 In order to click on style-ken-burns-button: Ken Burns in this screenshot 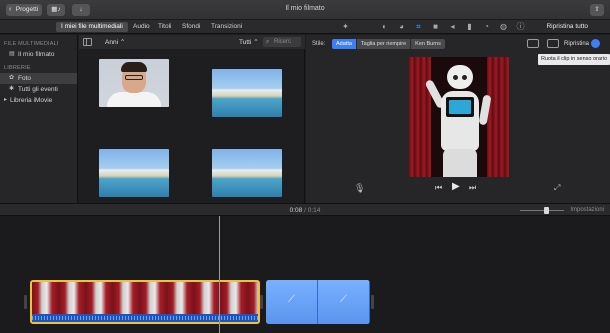, I will do `click(428, 44)`.